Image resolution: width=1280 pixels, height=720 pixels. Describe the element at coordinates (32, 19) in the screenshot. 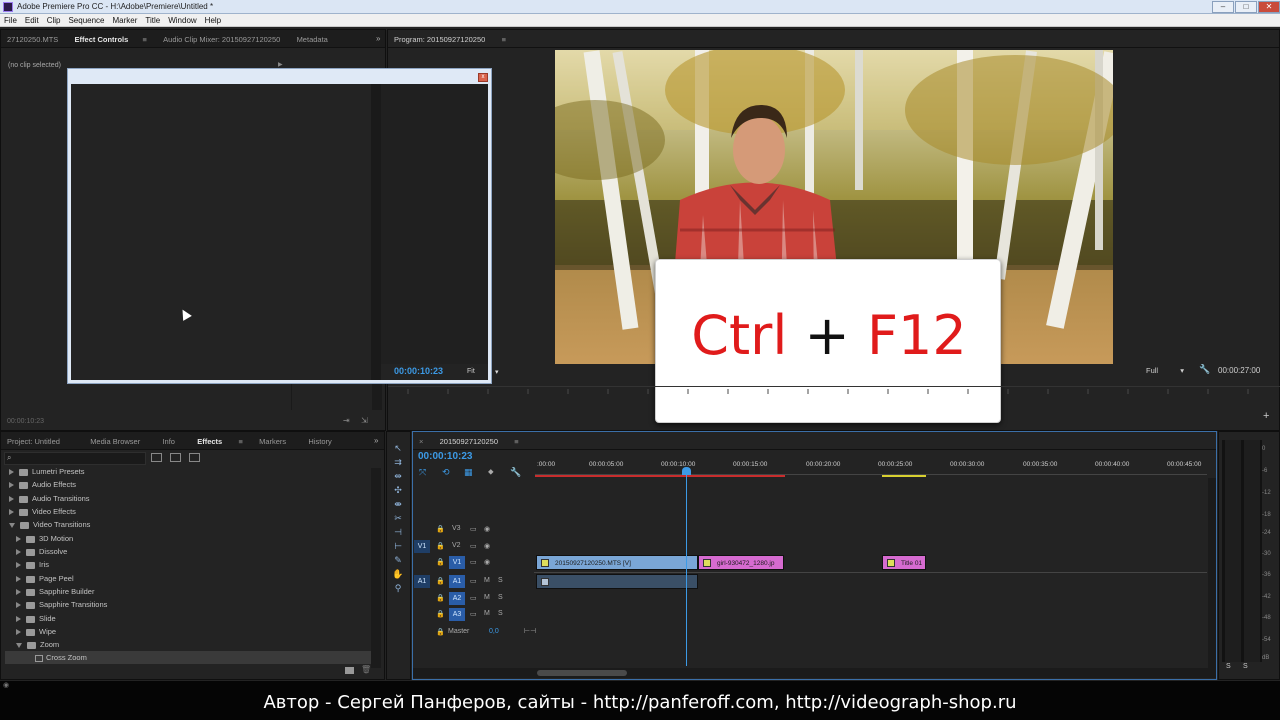

I see `menu-edit: Edit` at that location.